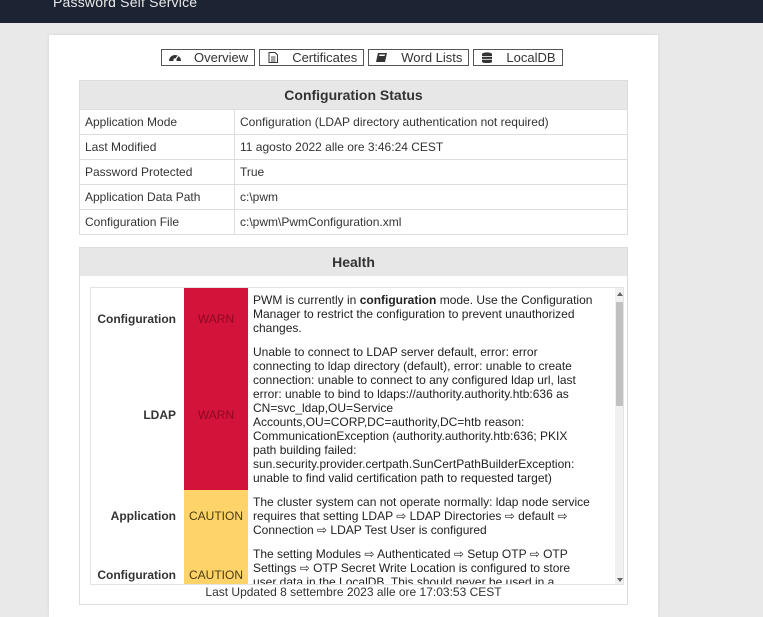 This screenshot has height=617, width=763. I want to click on tab-overview-label: Overview, so click(221, 57).